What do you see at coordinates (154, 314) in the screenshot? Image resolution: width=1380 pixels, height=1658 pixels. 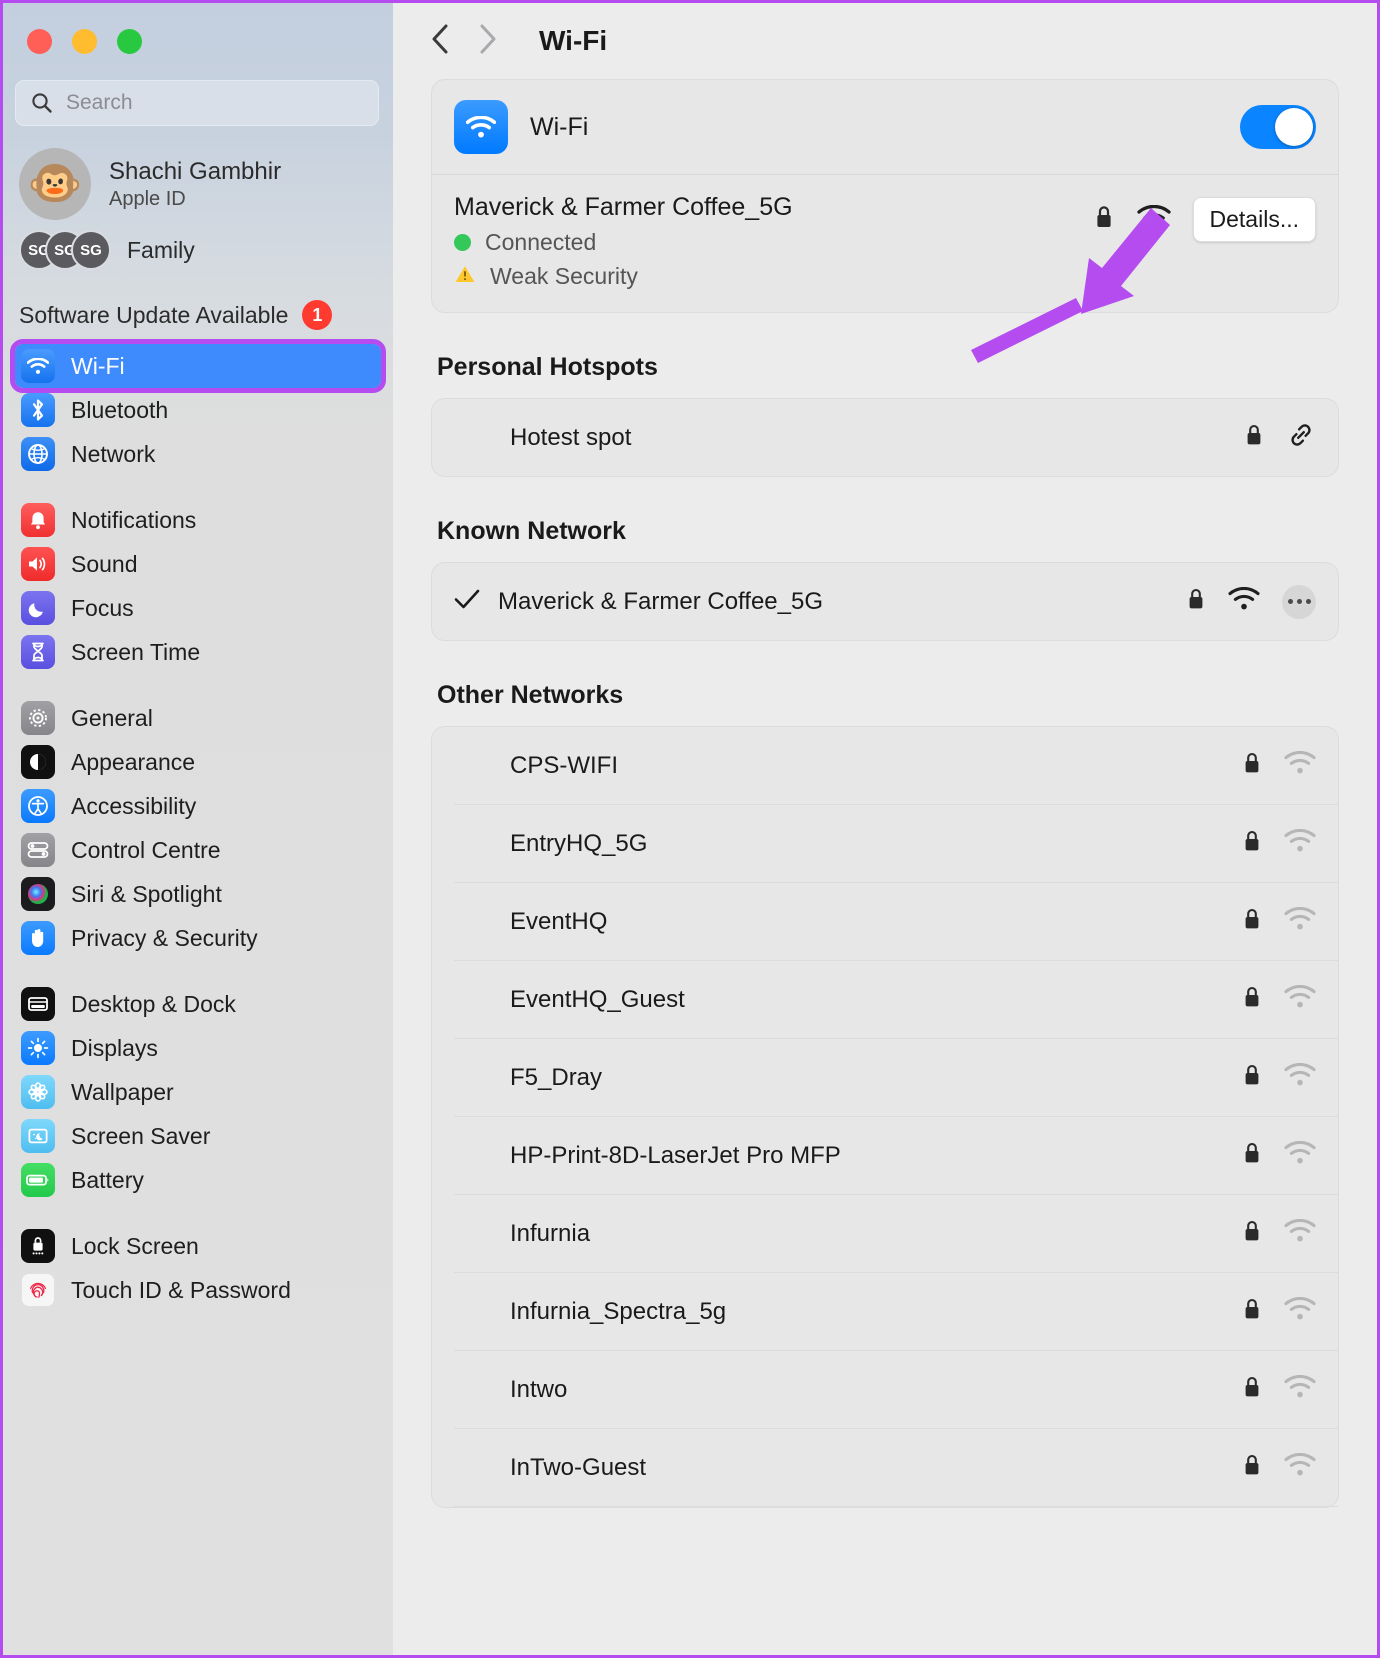 I see `software-update-label: Software Update Available` at bounding box center [154, 314].